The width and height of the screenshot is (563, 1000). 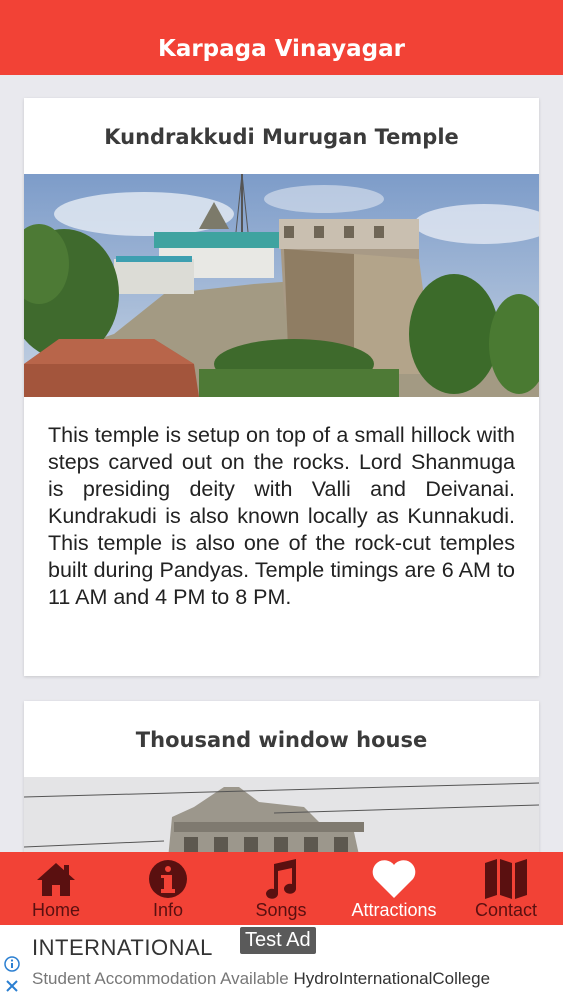 I want to click on tab-home: Home, so click(x=56, y=888).